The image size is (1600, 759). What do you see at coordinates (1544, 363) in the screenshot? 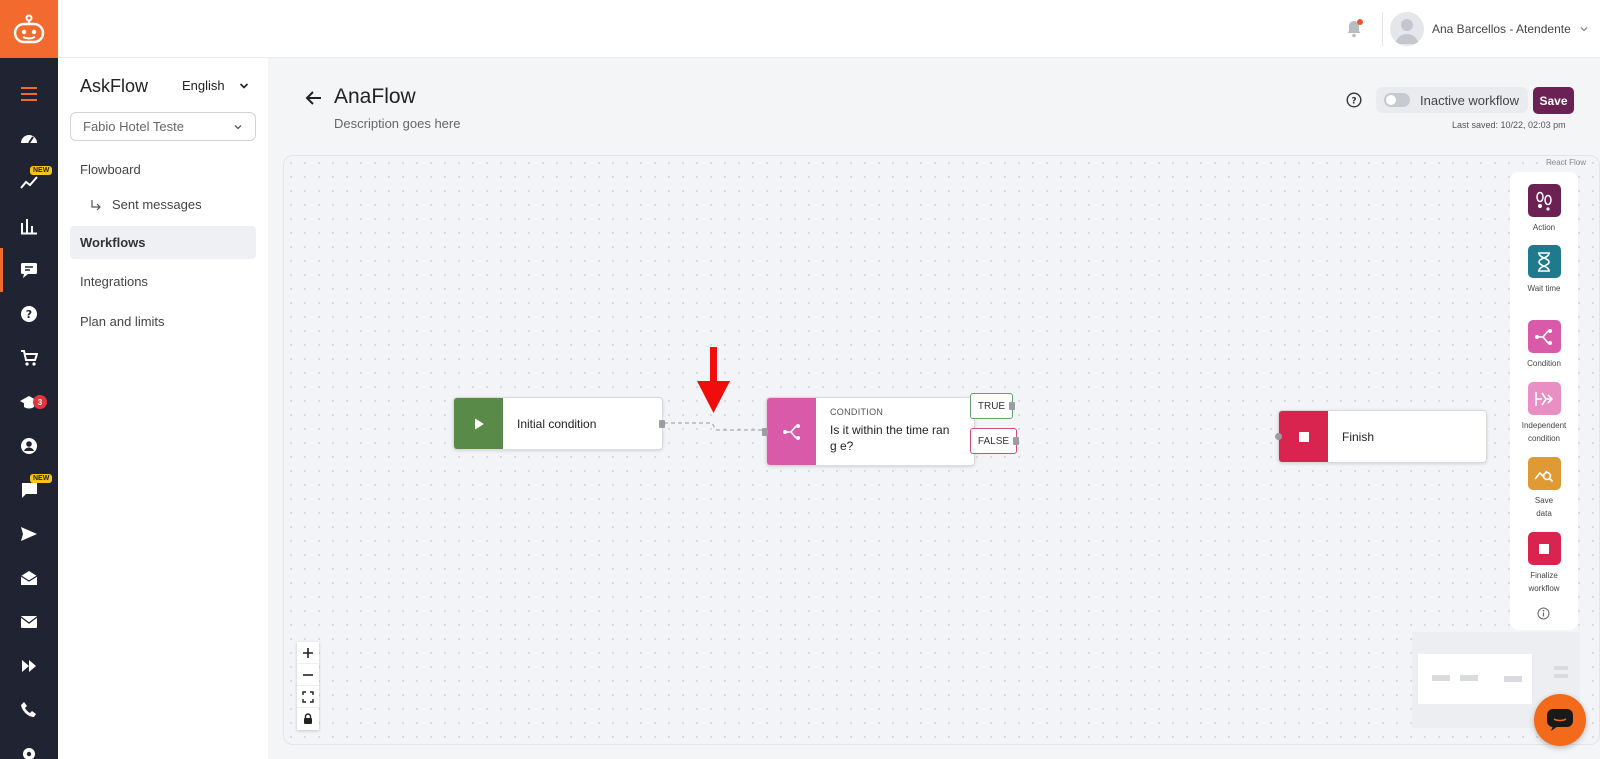
I see `palette-label: Condition` at bounding box center [1544, 363].